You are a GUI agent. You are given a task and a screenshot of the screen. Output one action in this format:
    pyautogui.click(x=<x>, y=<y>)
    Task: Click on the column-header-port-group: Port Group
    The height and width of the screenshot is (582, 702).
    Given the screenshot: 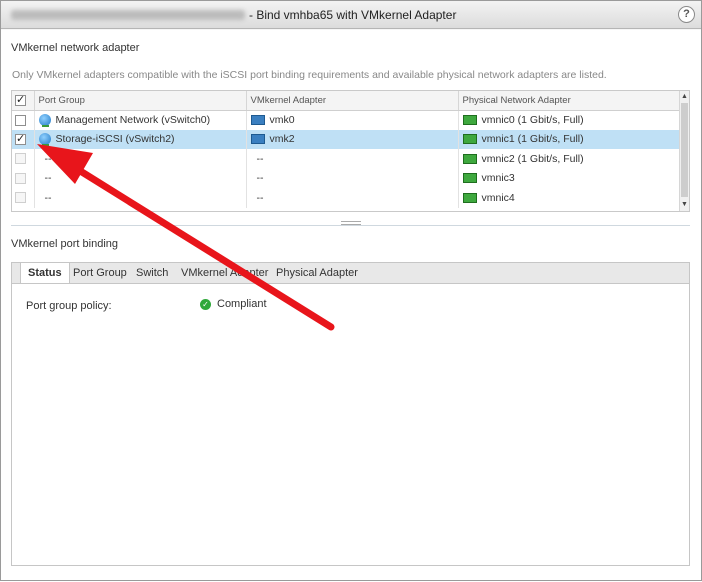 What is the action you would take?
    pyautogui.click(x=140, y=101)
    